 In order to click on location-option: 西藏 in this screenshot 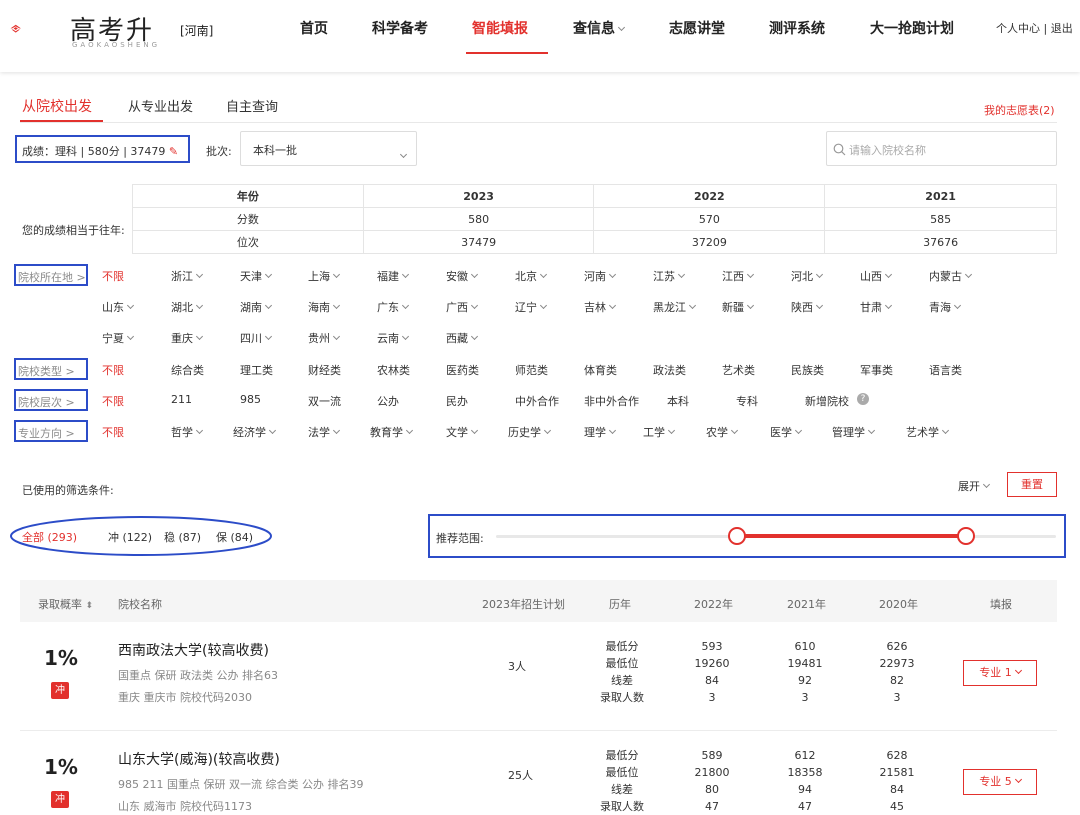, I will do `click(462, 338)`.